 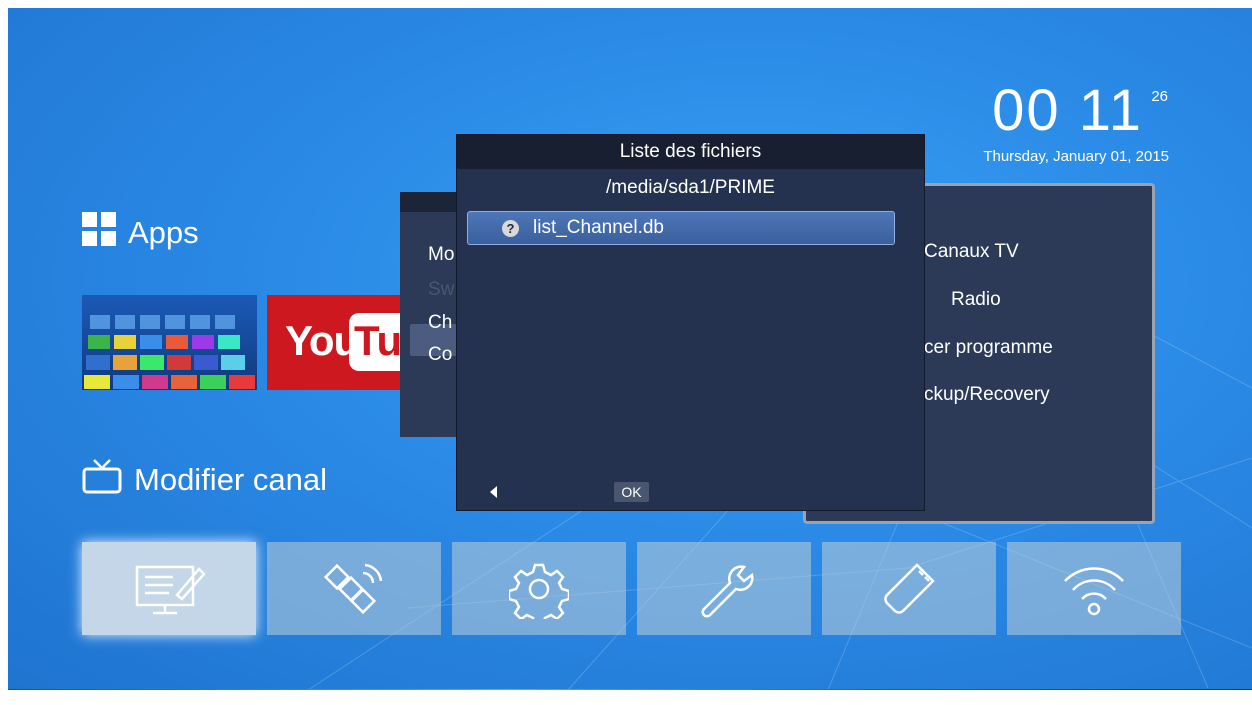 I want to click on usb-tile, so click(x=909, y=588).